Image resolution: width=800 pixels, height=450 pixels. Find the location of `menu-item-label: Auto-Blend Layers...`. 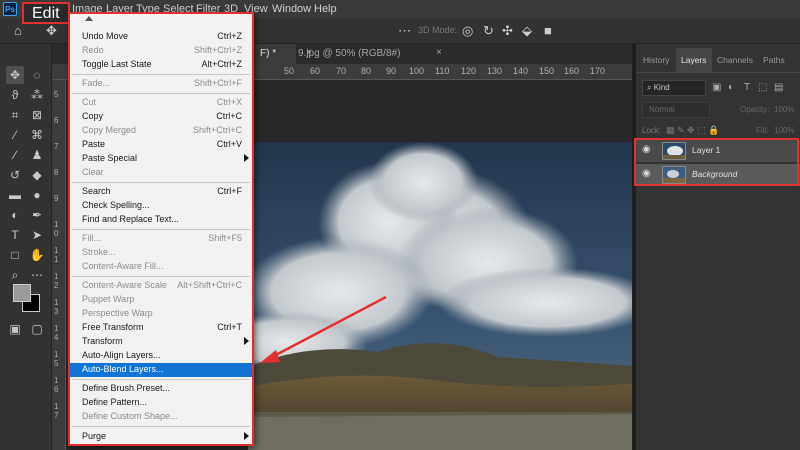

menu-item-label: Auto-Blend Layers... is located at coordinates (123, 369).